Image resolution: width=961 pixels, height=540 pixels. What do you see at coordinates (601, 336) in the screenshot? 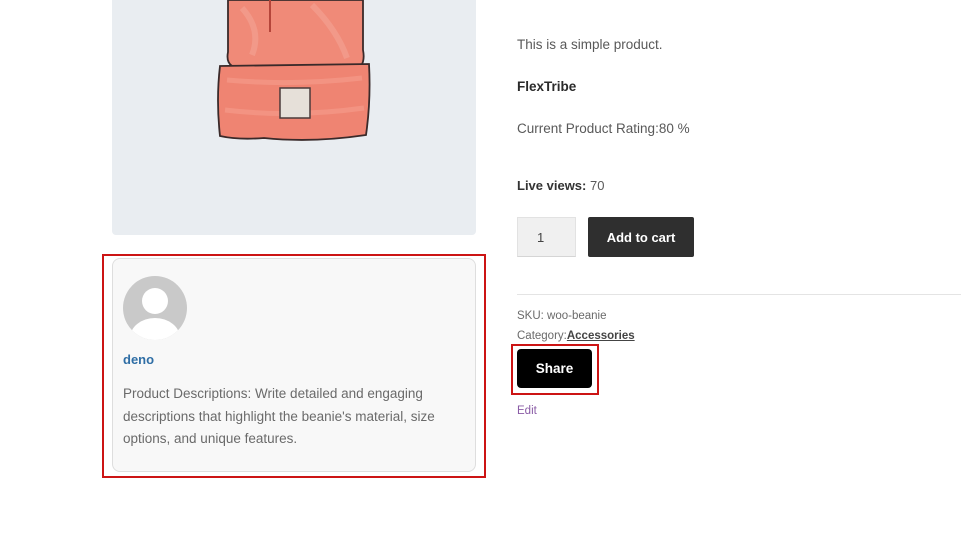
I see `category-link: Accessories` at bounding box center [601, 336].